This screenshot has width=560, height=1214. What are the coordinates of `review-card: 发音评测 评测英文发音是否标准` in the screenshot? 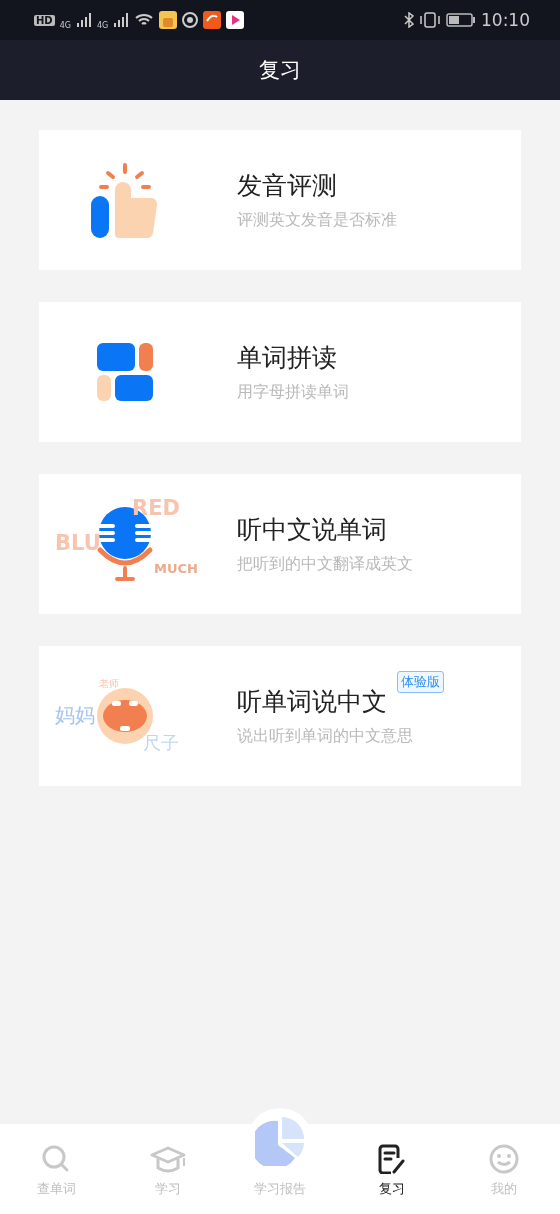 It's located at (280, 200).